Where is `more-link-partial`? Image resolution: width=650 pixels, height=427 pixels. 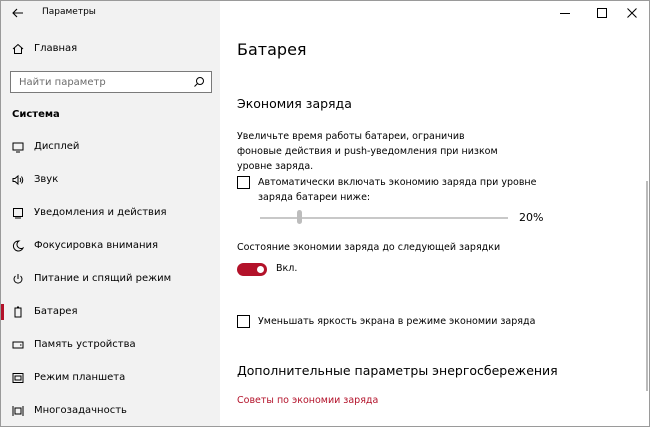
more-link-partial is located at coordinates (307, 423).